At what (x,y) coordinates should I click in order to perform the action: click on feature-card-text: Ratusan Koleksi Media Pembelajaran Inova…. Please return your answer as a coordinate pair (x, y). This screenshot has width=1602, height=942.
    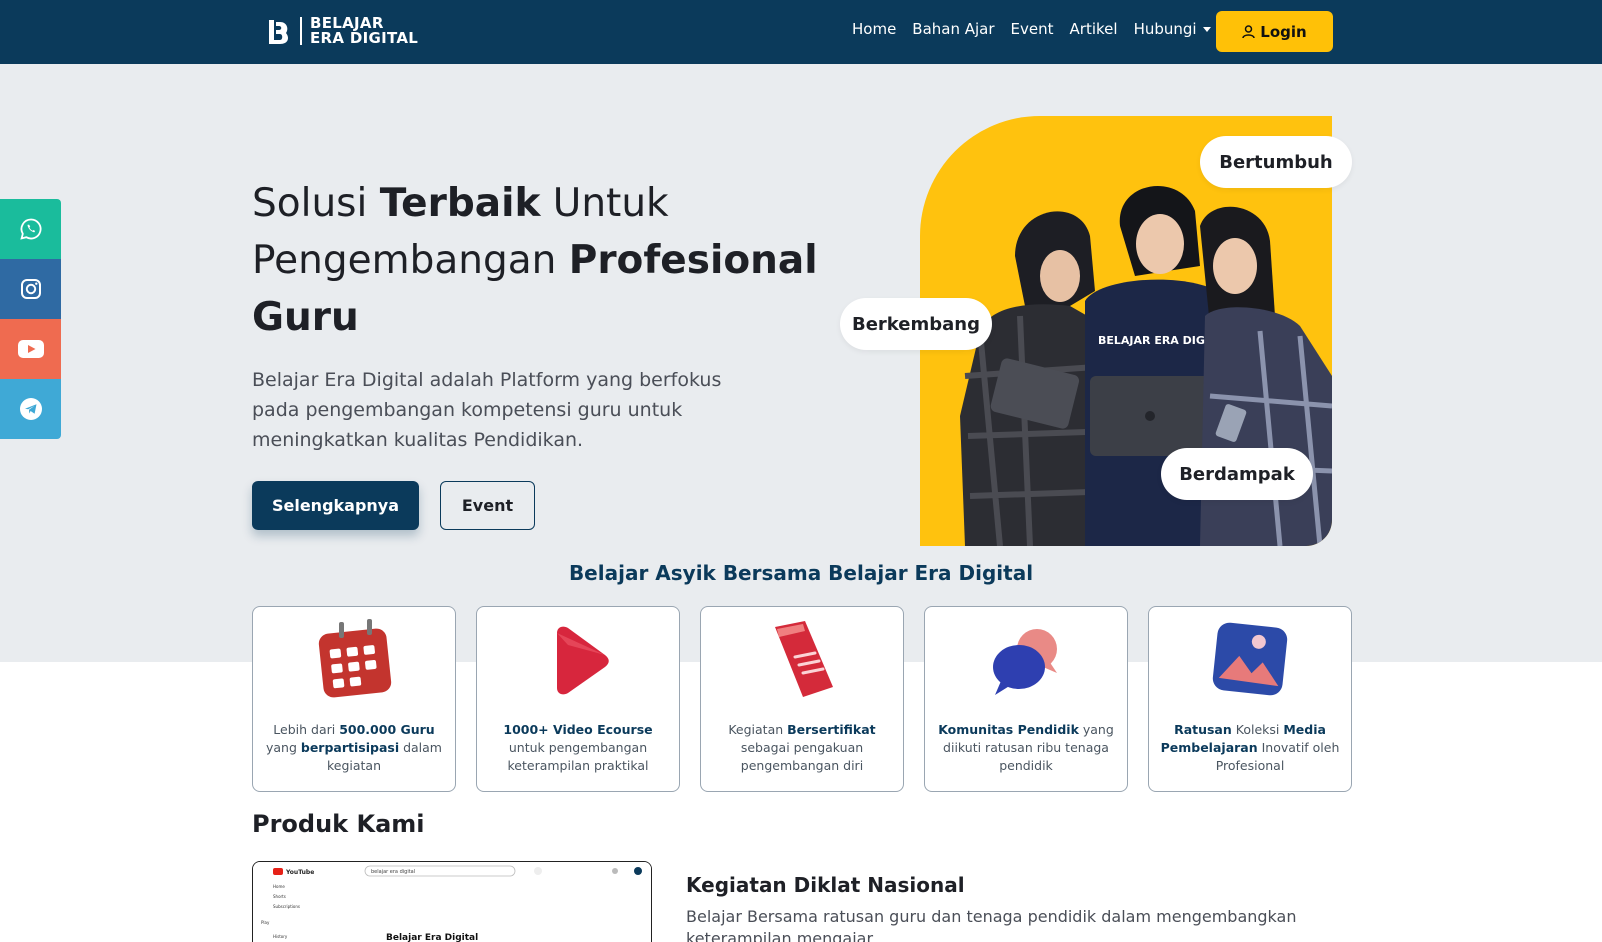
    Looking at the image, I should click on (1250, 747).